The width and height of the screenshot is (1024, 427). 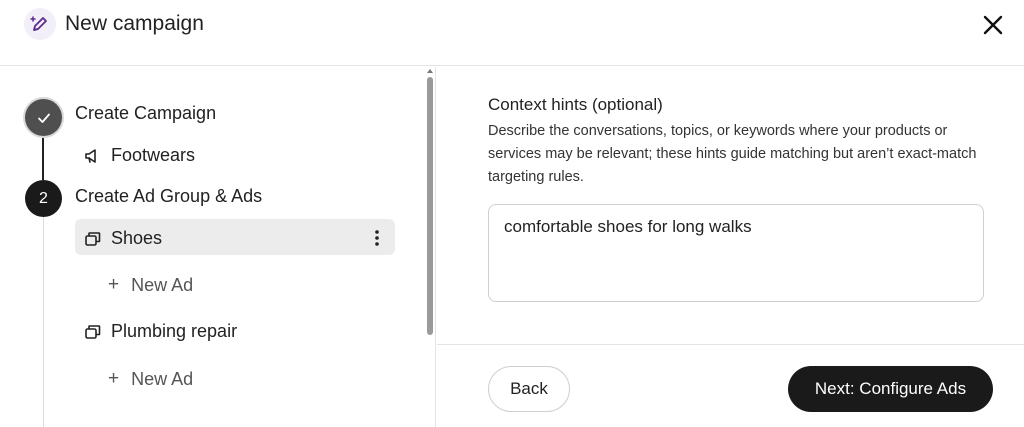 What do you see at coordinates (40, 24) in the screenshot?
I see `pencil-sparkle-icon` at bounding box center [40, 24].